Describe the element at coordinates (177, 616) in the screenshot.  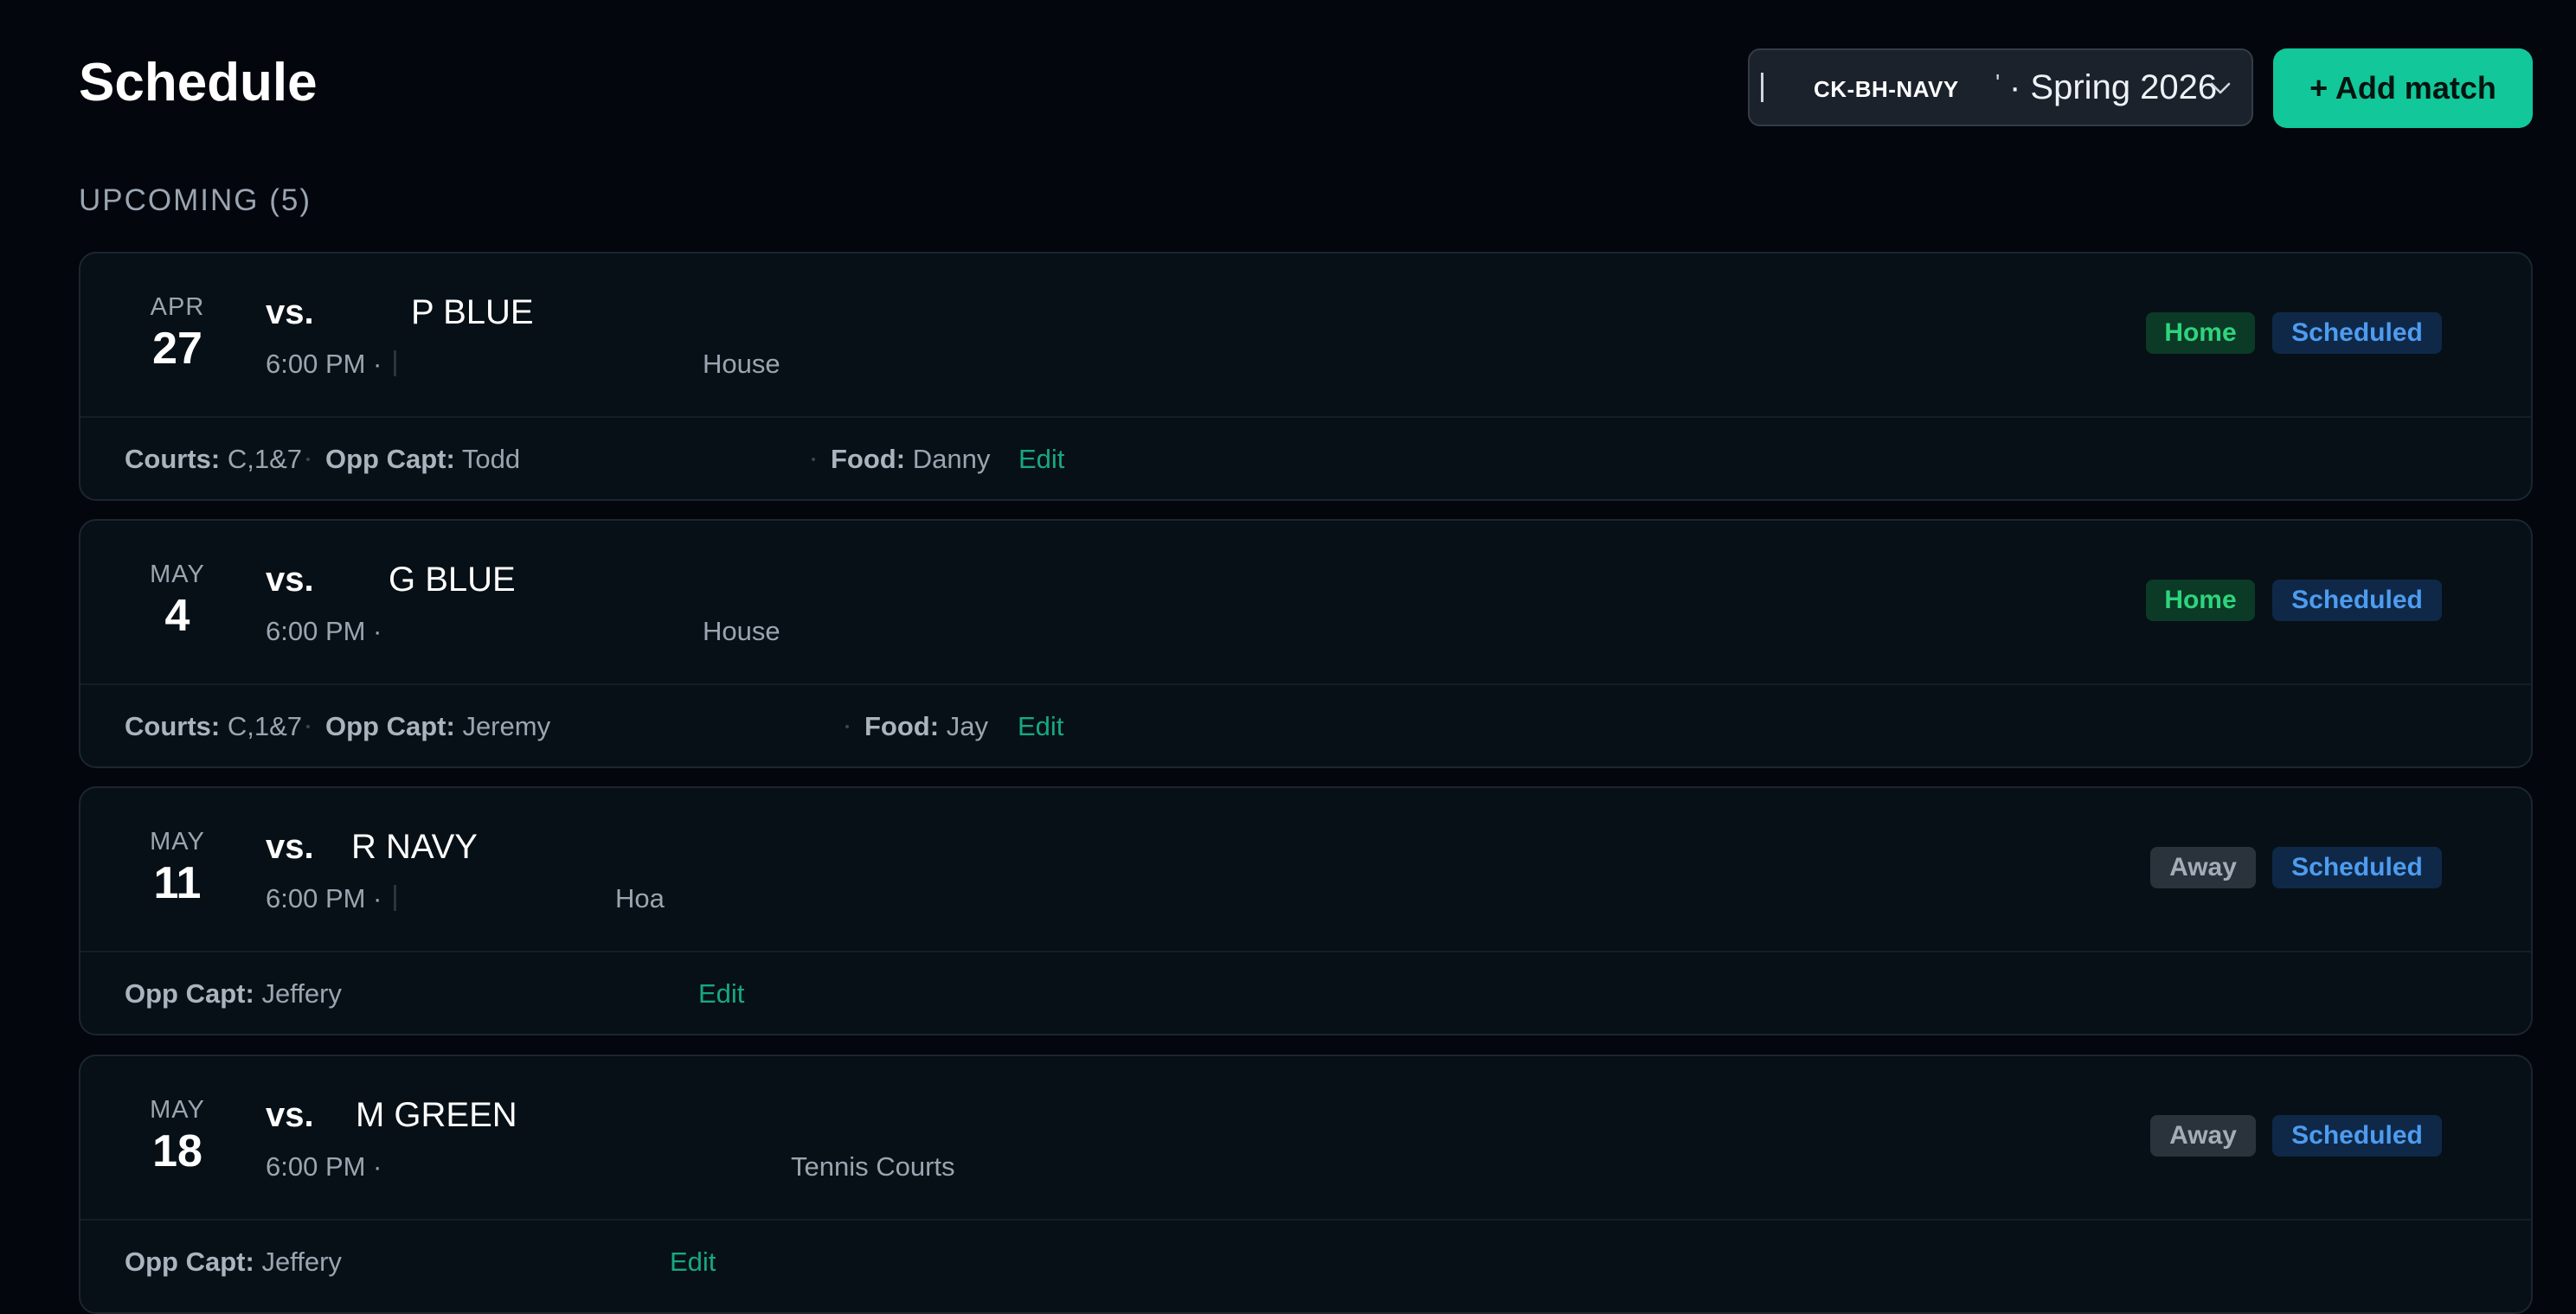
I see `match-day: 4` at that location.